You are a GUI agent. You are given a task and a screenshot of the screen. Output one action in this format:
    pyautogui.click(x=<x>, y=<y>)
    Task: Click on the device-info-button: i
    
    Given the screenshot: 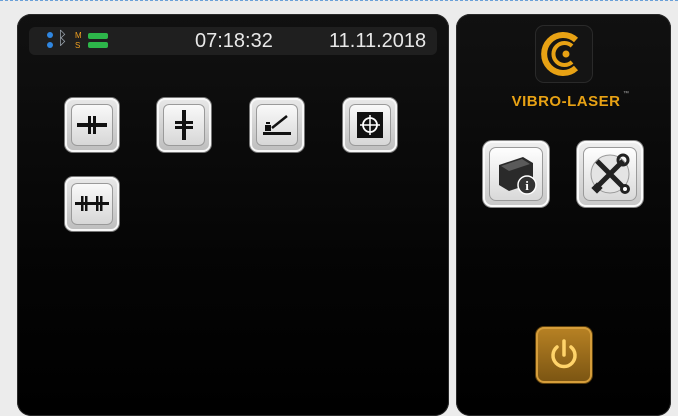 What is the action you would take?
    pyautogui.click(x=516, y=174)
    